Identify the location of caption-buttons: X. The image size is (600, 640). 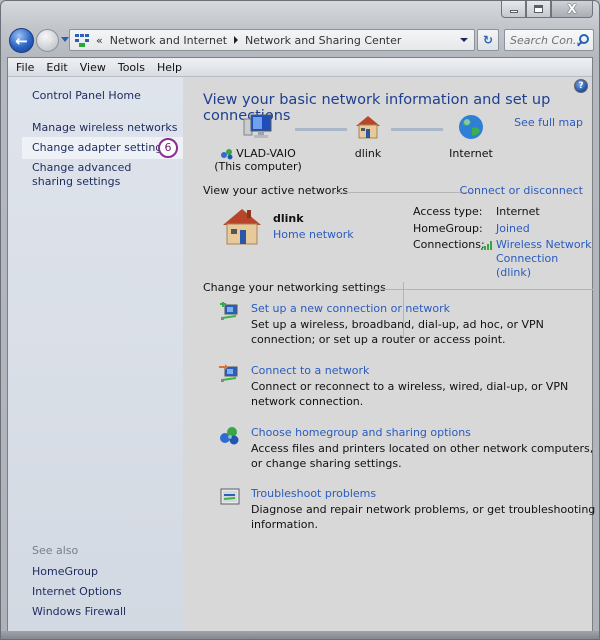
(547, 9).